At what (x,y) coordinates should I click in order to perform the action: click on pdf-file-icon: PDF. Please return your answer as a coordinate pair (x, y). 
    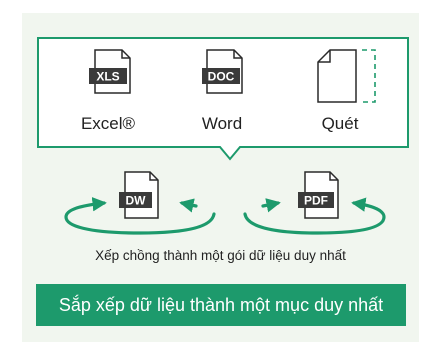
    Looking at the image, I should click on (318, 195).